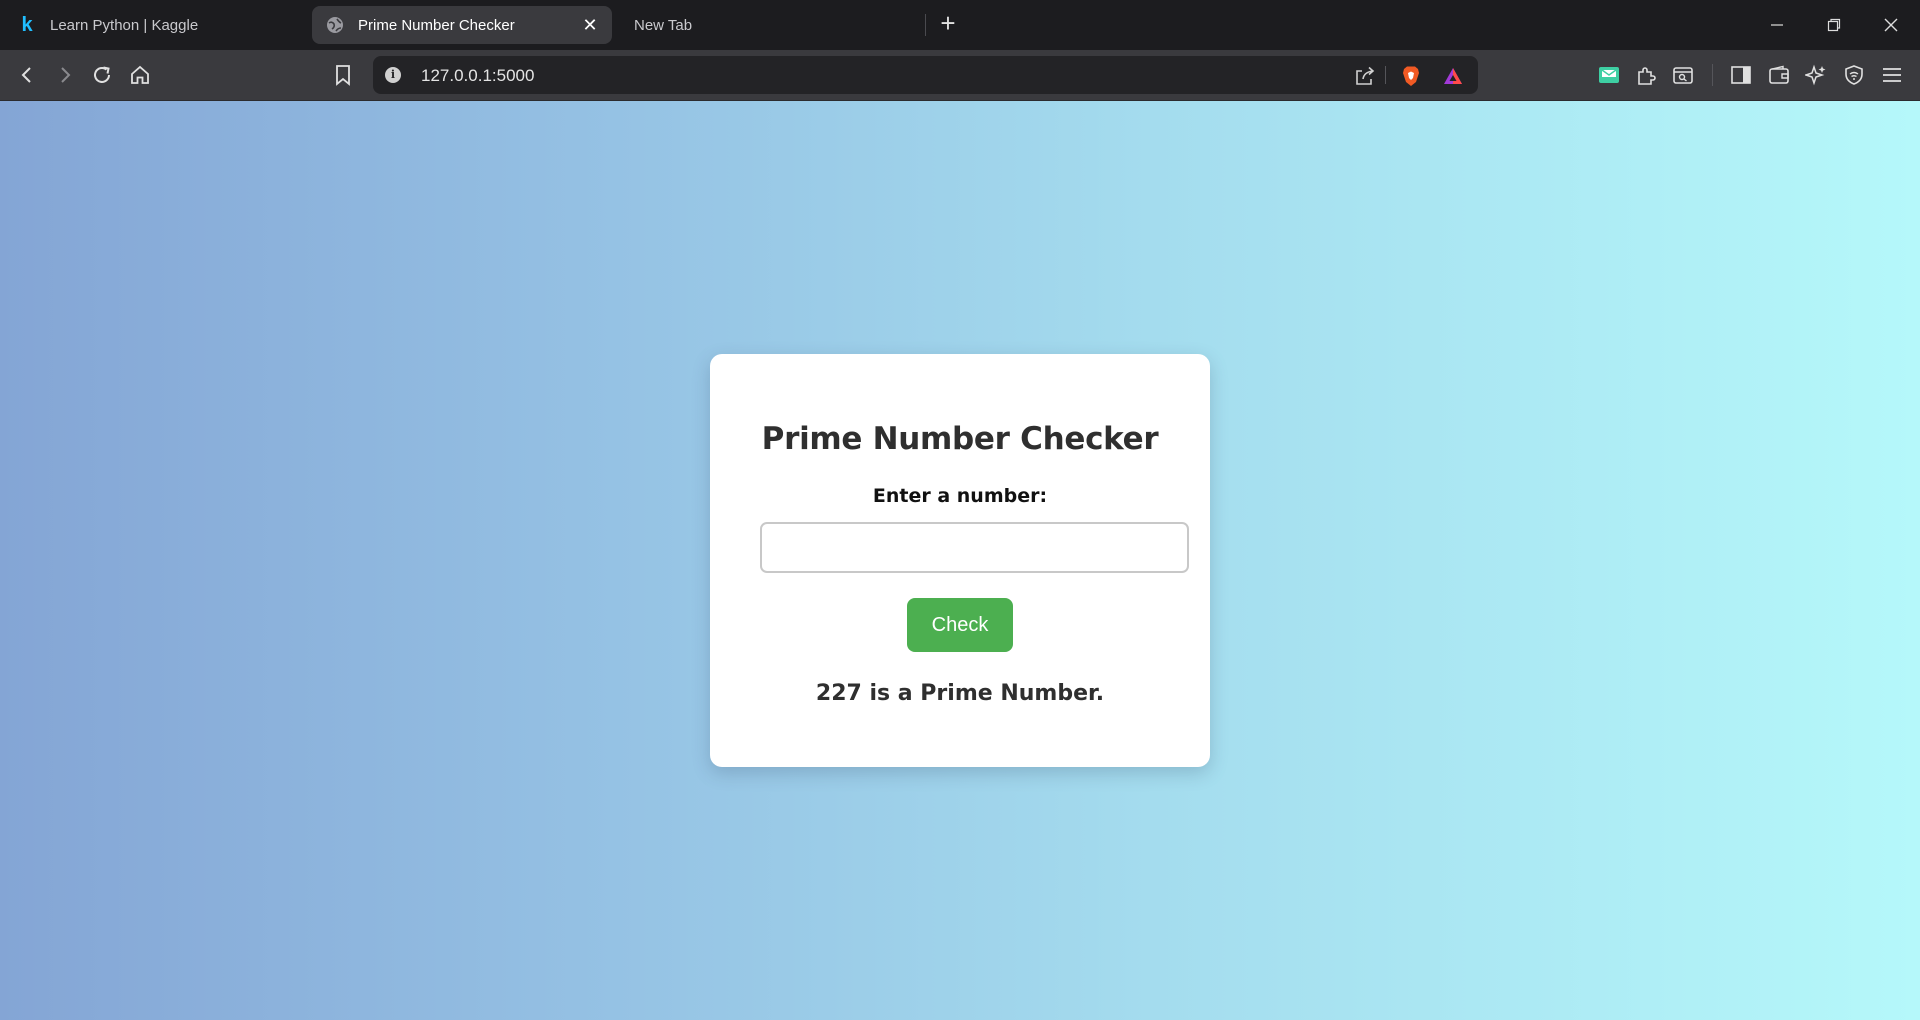 The height and width of the screenshot is (1020, 1920). Describe the element at coordinates (1646, 75) in the screenshot. I see `extensions-icon` at that location.